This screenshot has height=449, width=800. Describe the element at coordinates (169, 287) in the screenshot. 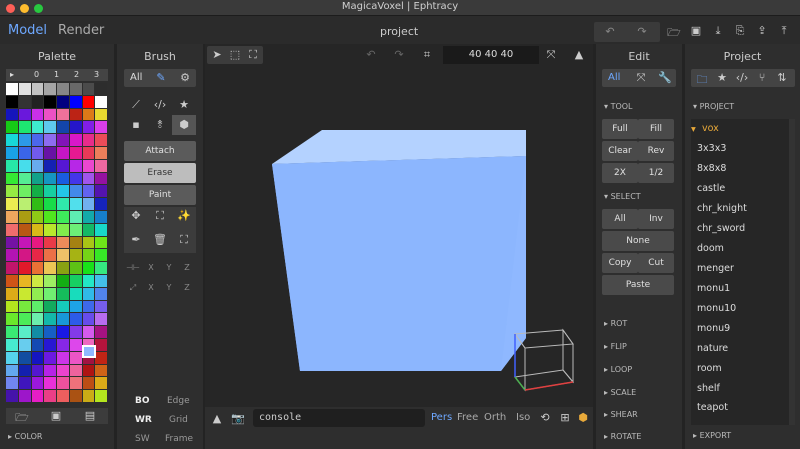

I see `axis-y: Y` at that location.